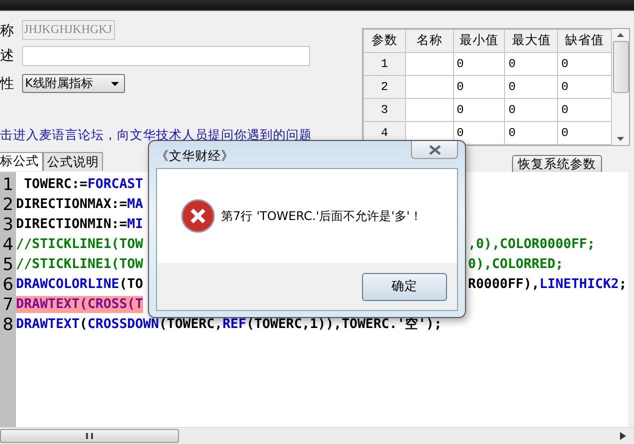  Describe the element at coordinates (80, 225) in the screenshot. I see `code-line: DIRECTIONMIN:=MI` at that location.